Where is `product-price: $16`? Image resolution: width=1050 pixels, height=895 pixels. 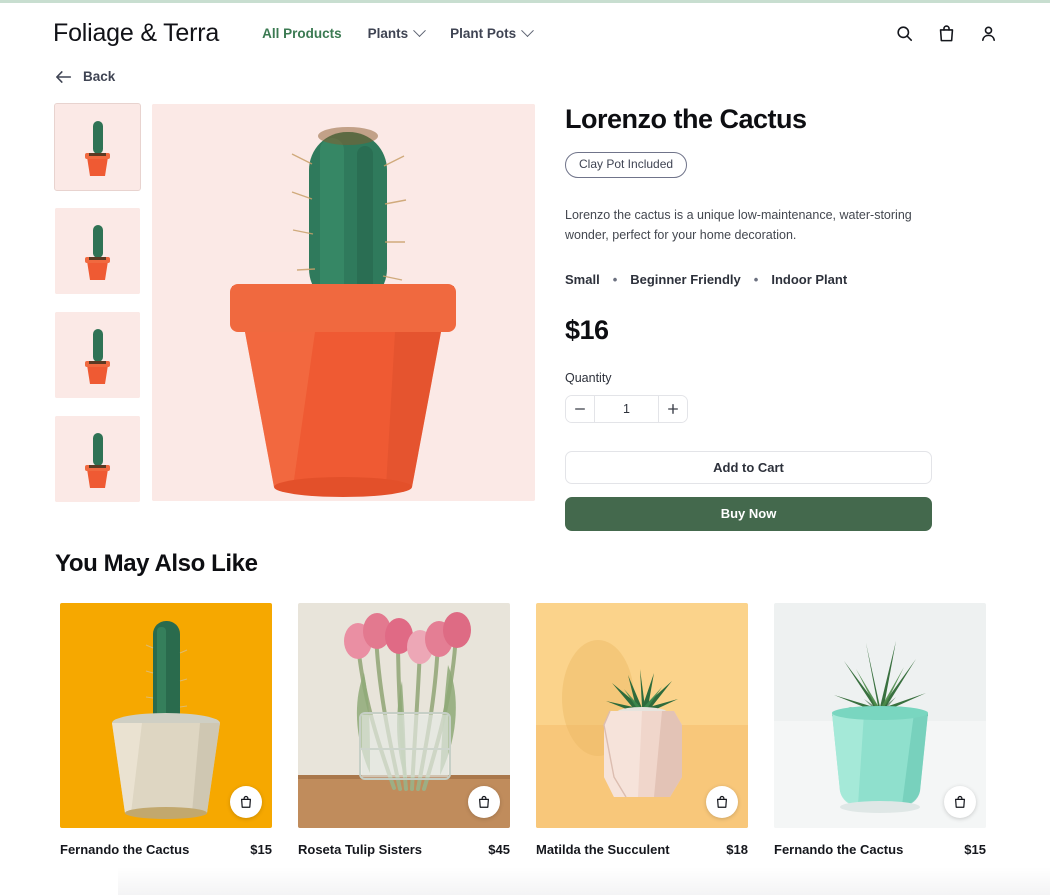
product-price: $16 is located at coordinates (587, 329).